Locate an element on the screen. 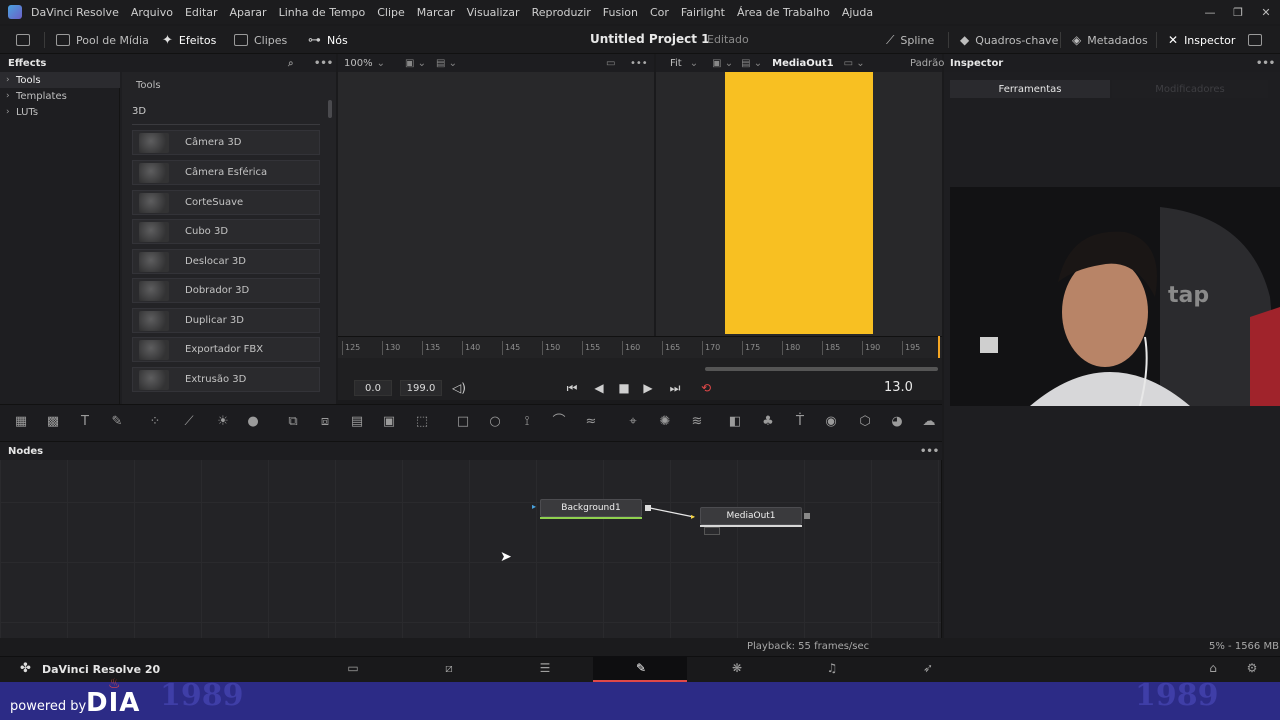 The height and width of the screenshot is (720, 1280). fx-dobrador-3d: Dobrador 3D is located at coordinates (226, 290).